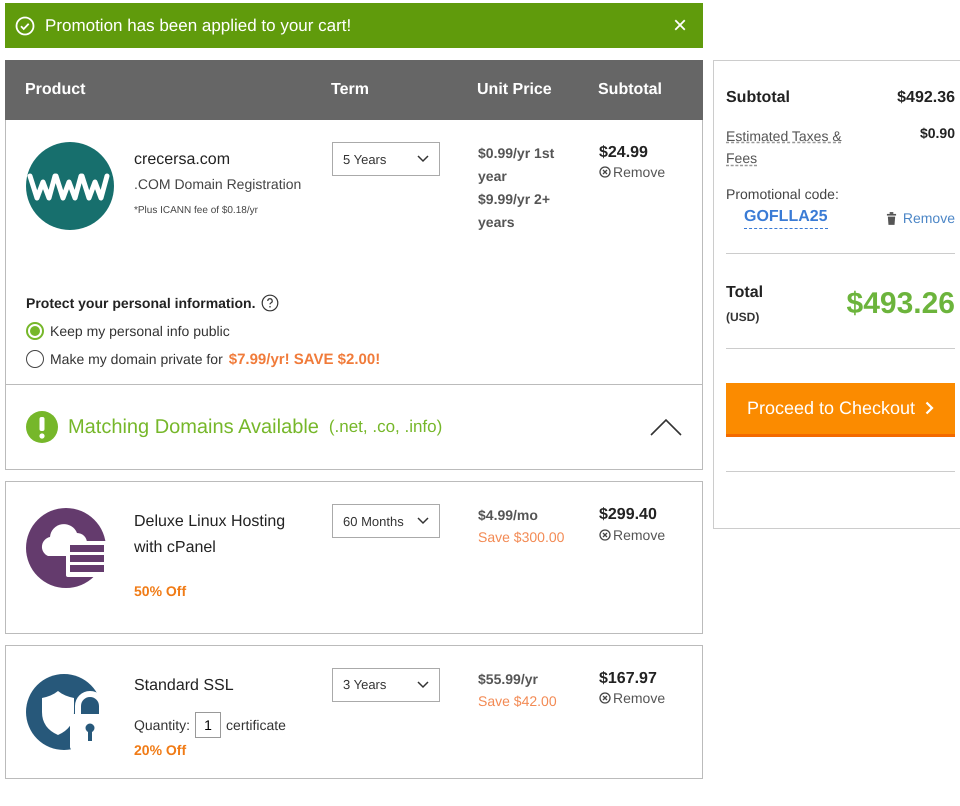 Image resolution: width=960 pixels, height=806 pixels. Describe the element at coordinates (70, 186) in the screenshot. I see `www-globe-icon` at that location.